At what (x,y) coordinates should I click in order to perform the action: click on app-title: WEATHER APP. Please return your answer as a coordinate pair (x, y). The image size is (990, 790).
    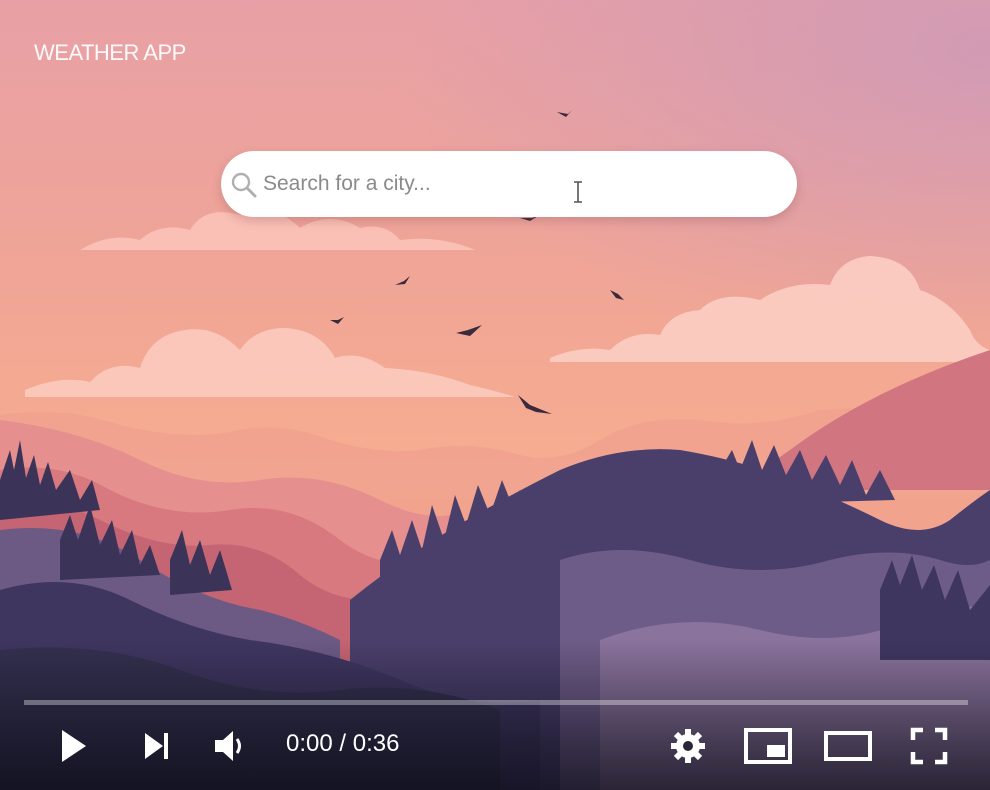
    Looking at the image, I should click on (110, 52).